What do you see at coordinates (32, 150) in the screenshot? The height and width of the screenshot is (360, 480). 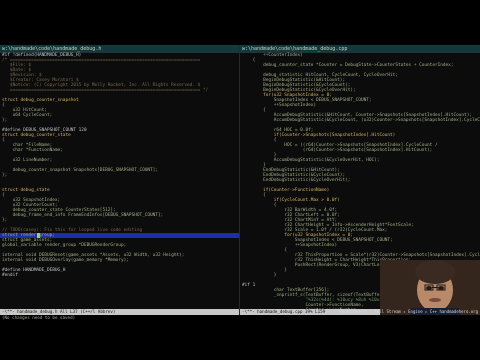 I see `left-code-line: char *FunctionName;` at bounding box center [32, 150].